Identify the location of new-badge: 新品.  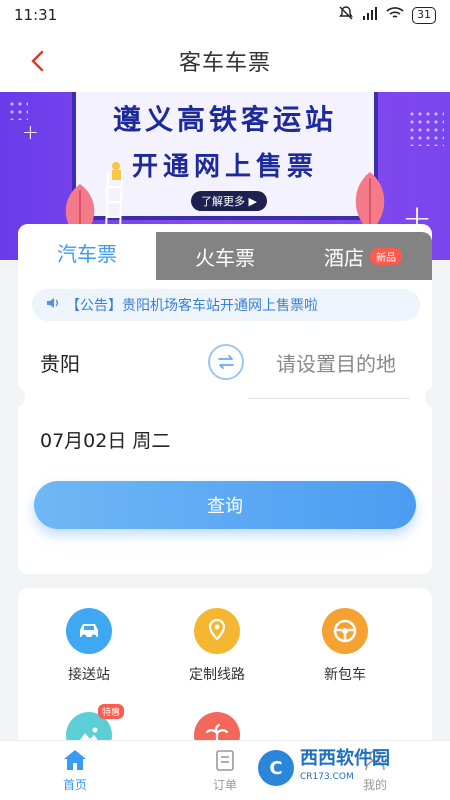
(386, 256).